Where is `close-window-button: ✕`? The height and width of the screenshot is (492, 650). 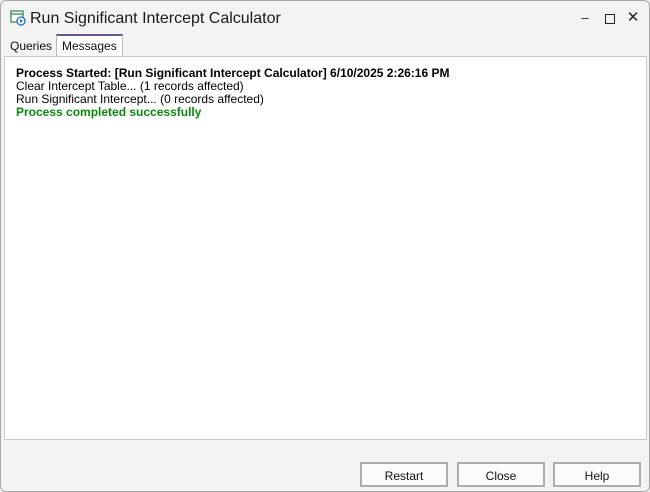
close-window-button: ✕ is located at coordinates (633, 18).